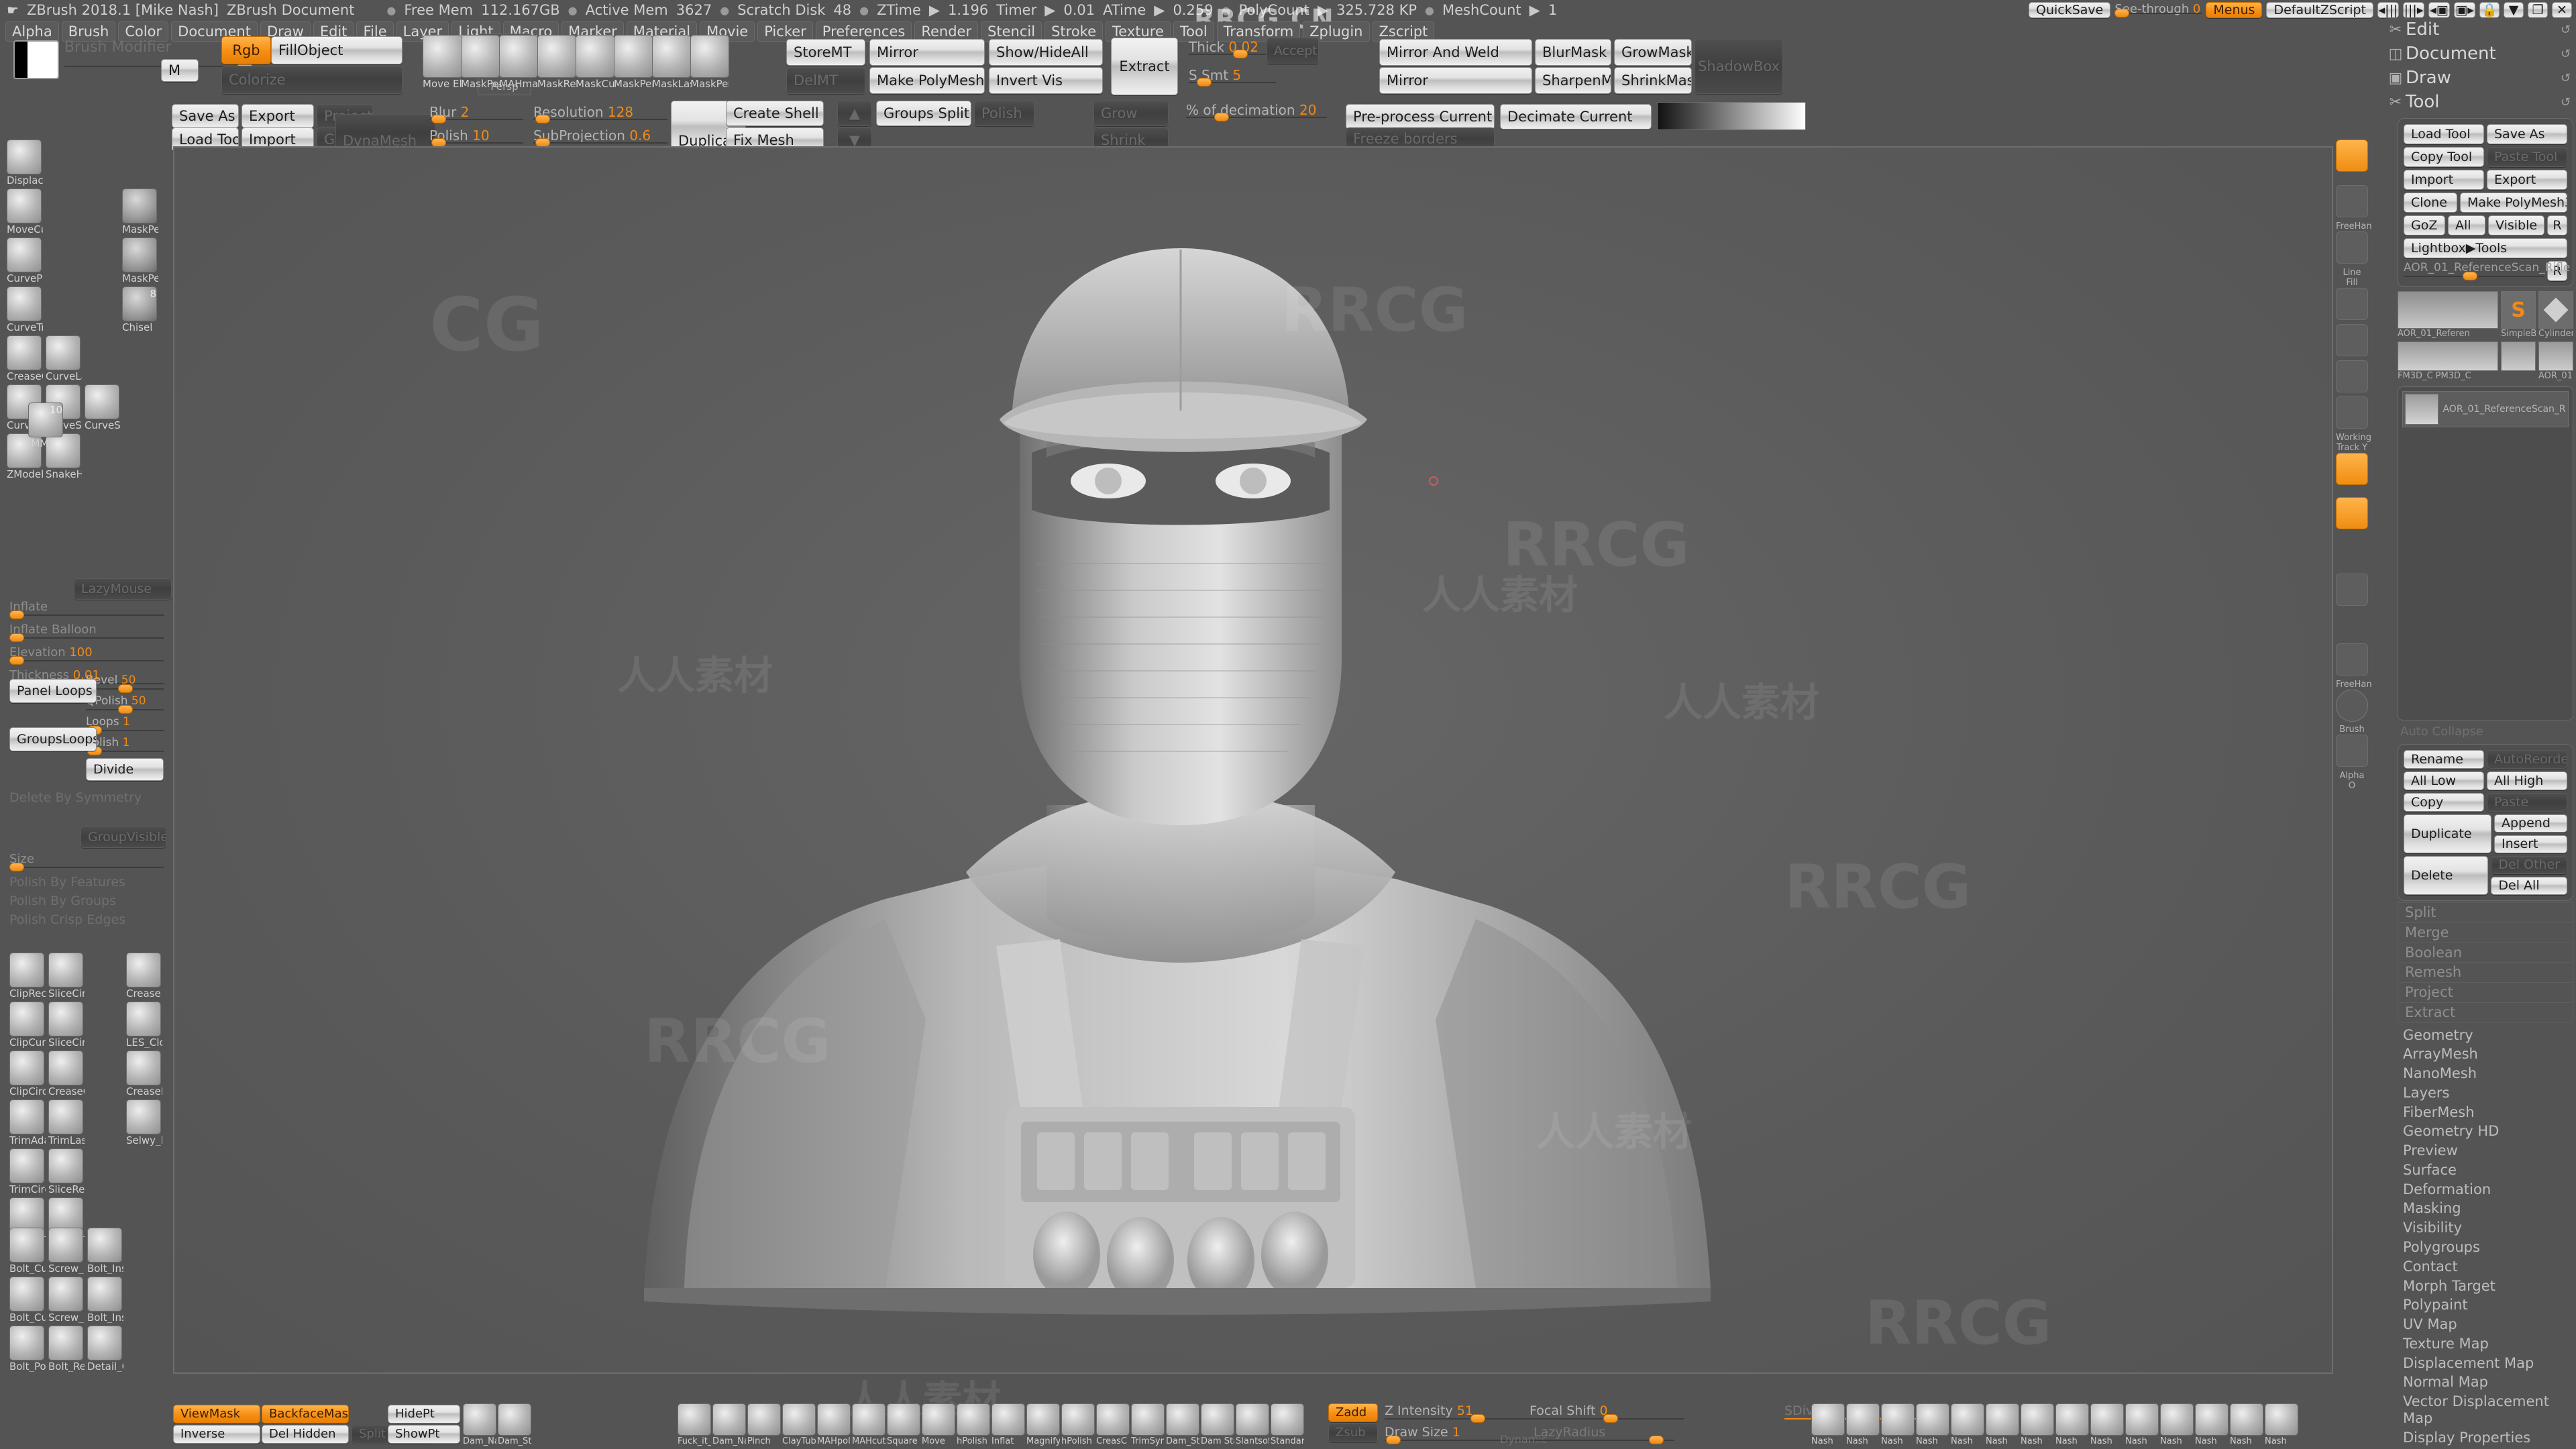 This screenshot has height=1449, width=2576. Describe the element at coordinates (1739, 66) in the screenshot. I see `shadowbox-button: ShadowBox` at that location.